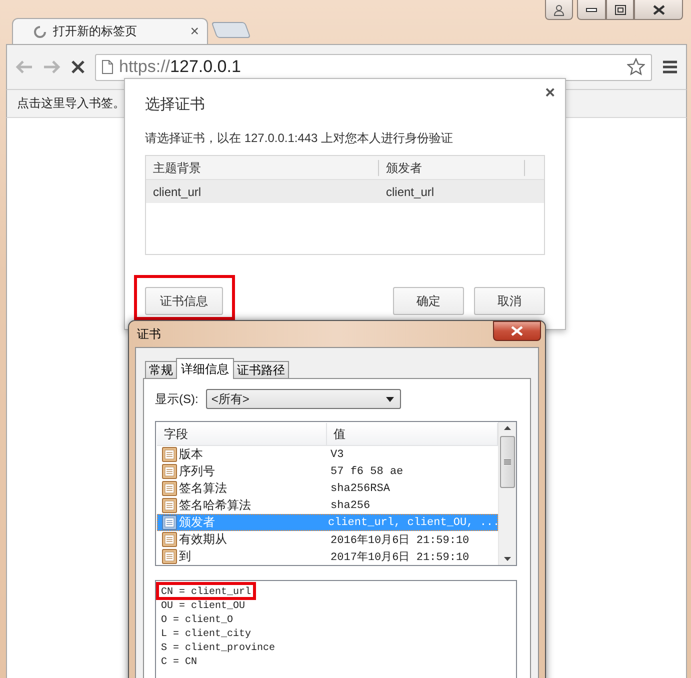  I want to click on field-name: 有效期从, so click(203, 539).